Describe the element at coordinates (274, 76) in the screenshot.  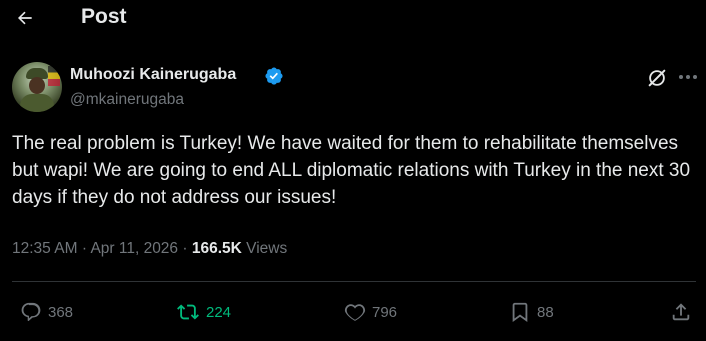
I see `verified-badge-icon` at that location.